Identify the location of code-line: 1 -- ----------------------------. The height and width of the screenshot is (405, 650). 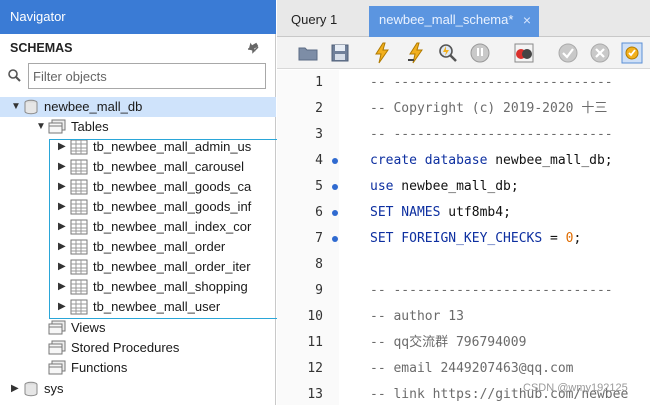
(463, 83).